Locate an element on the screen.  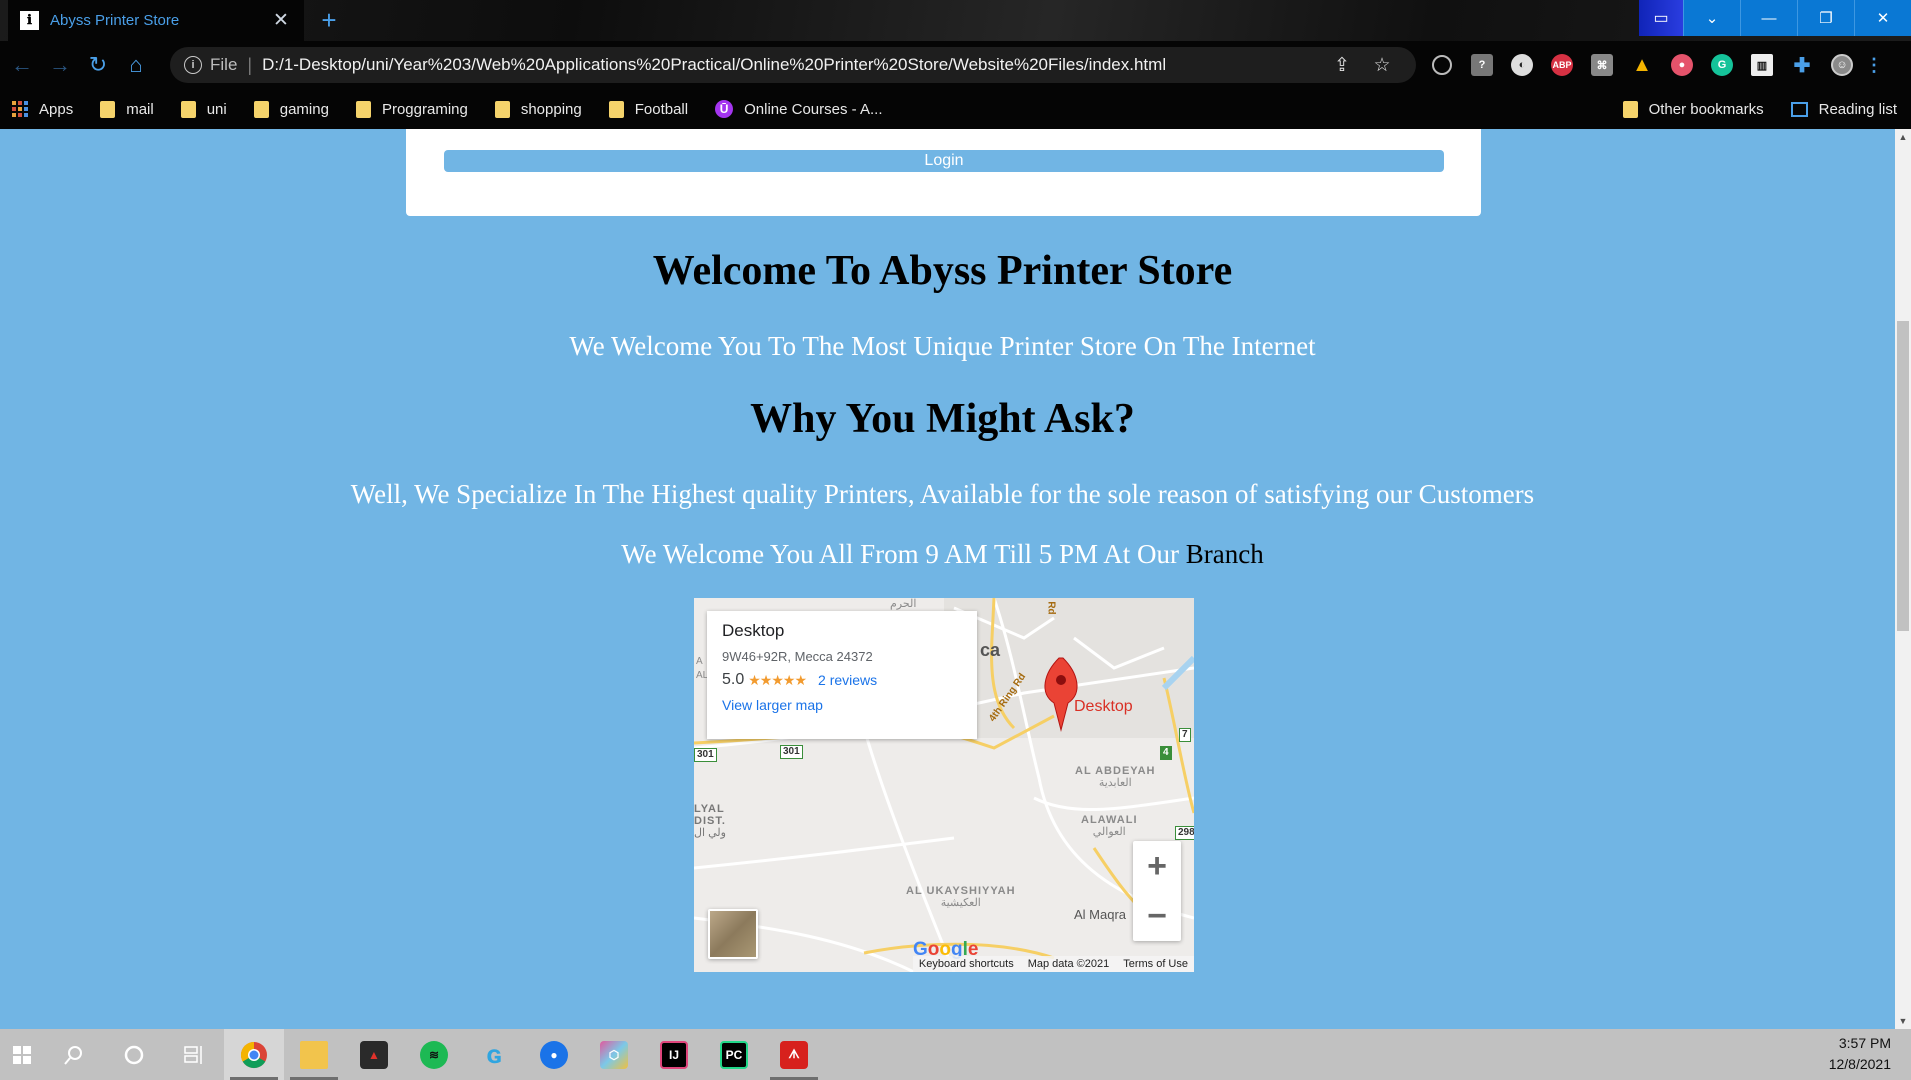
windows-start-icon is located at coordinates (22, 1054).